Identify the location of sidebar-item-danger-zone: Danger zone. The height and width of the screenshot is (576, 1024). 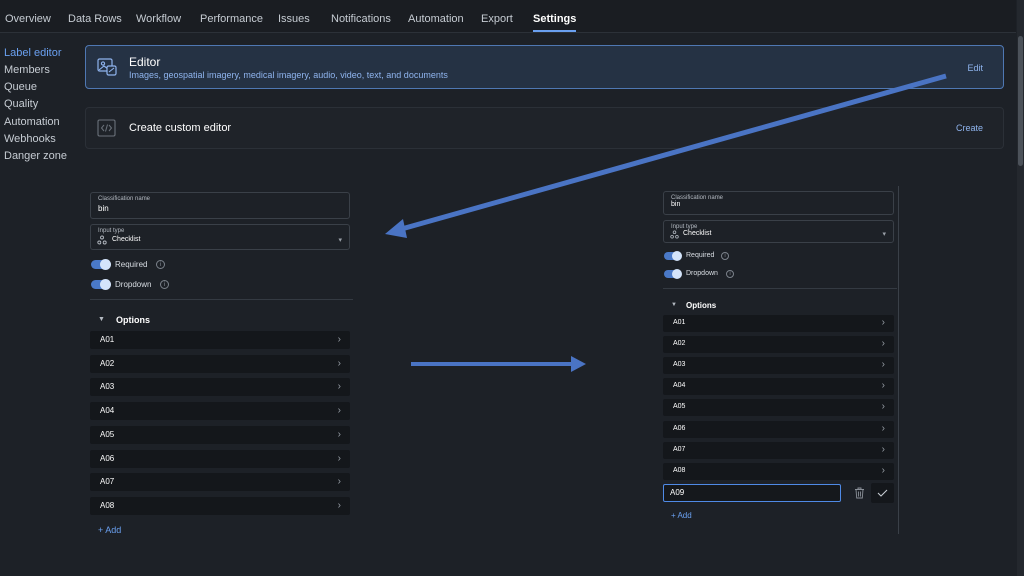
(35, 156).